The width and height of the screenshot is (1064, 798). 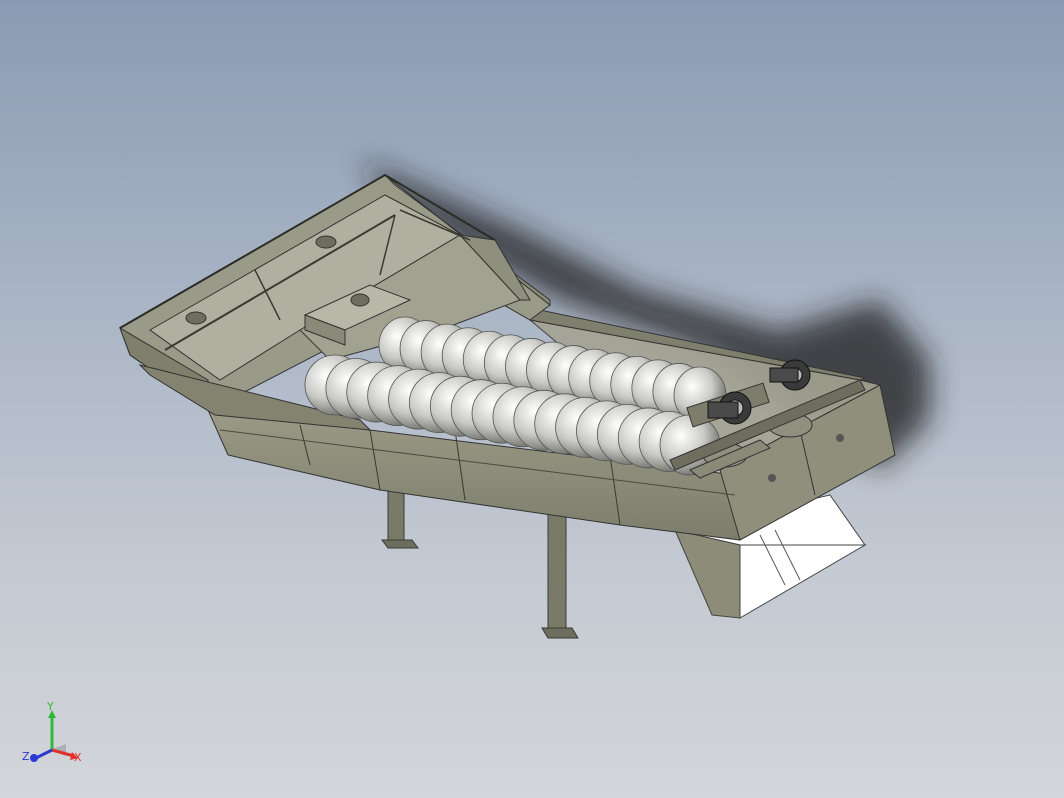 I want to click on z-axis-icon, so click(x=44, y=754).